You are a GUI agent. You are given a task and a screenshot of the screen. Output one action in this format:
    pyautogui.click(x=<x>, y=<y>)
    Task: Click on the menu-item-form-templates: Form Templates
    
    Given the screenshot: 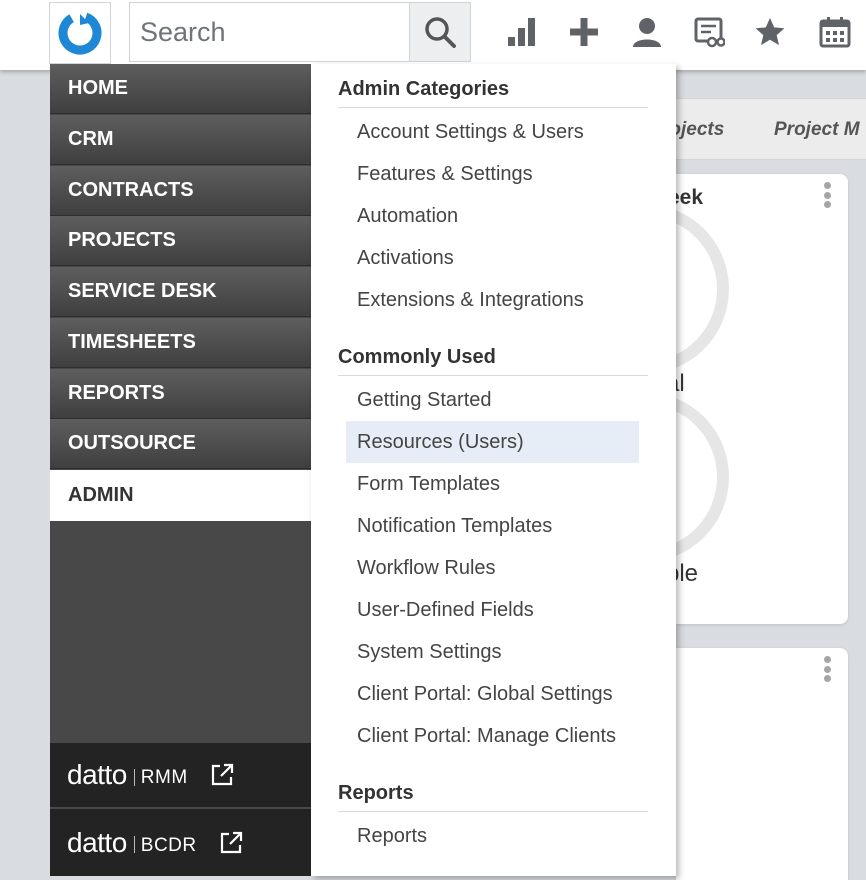 What is the action you would take?
    pyautogui.click(x=492, y=484)
    